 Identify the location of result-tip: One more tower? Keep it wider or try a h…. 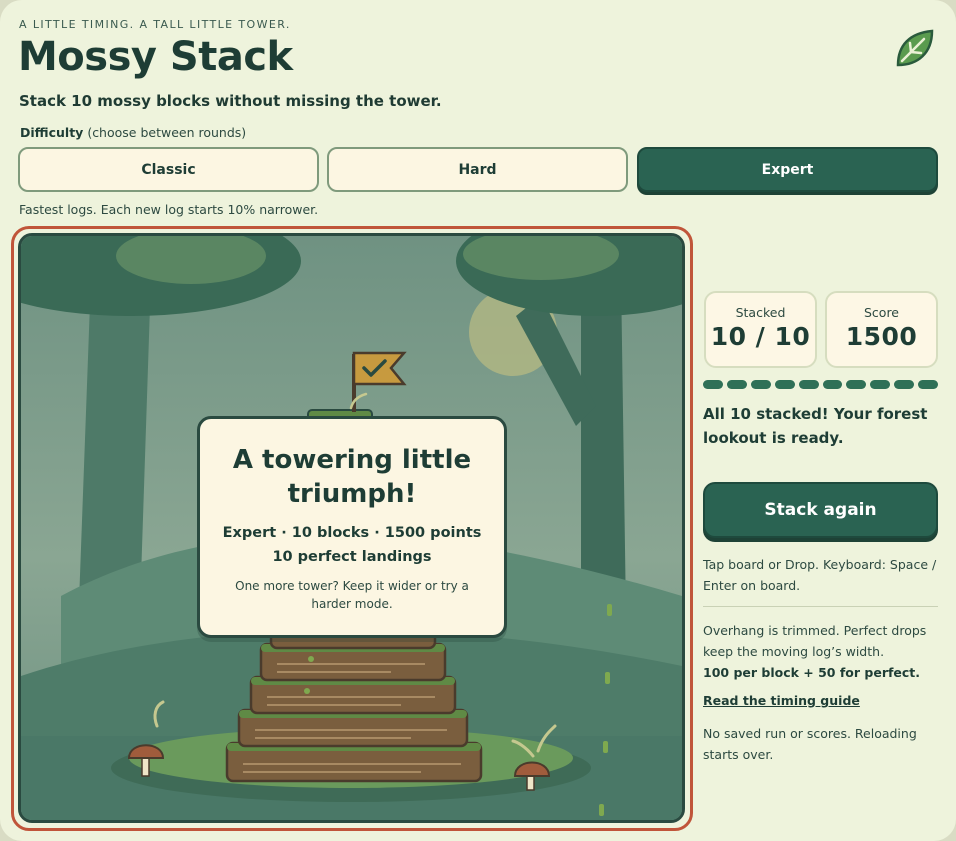
(352, 595).